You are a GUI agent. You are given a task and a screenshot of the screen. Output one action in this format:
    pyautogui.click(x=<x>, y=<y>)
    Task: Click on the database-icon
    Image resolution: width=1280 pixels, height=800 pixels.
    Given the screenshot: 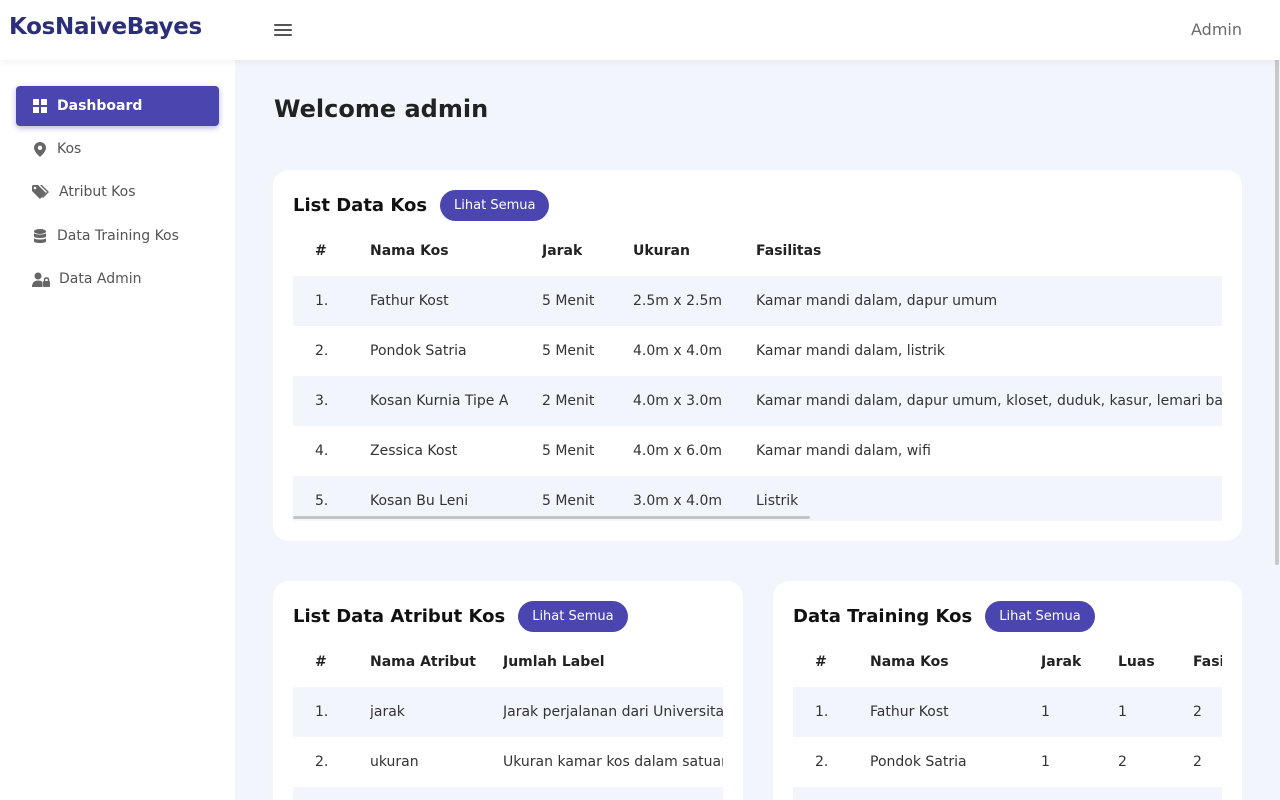 What is the action you would take?
    pyautogui.click(x=40, y=236)
    